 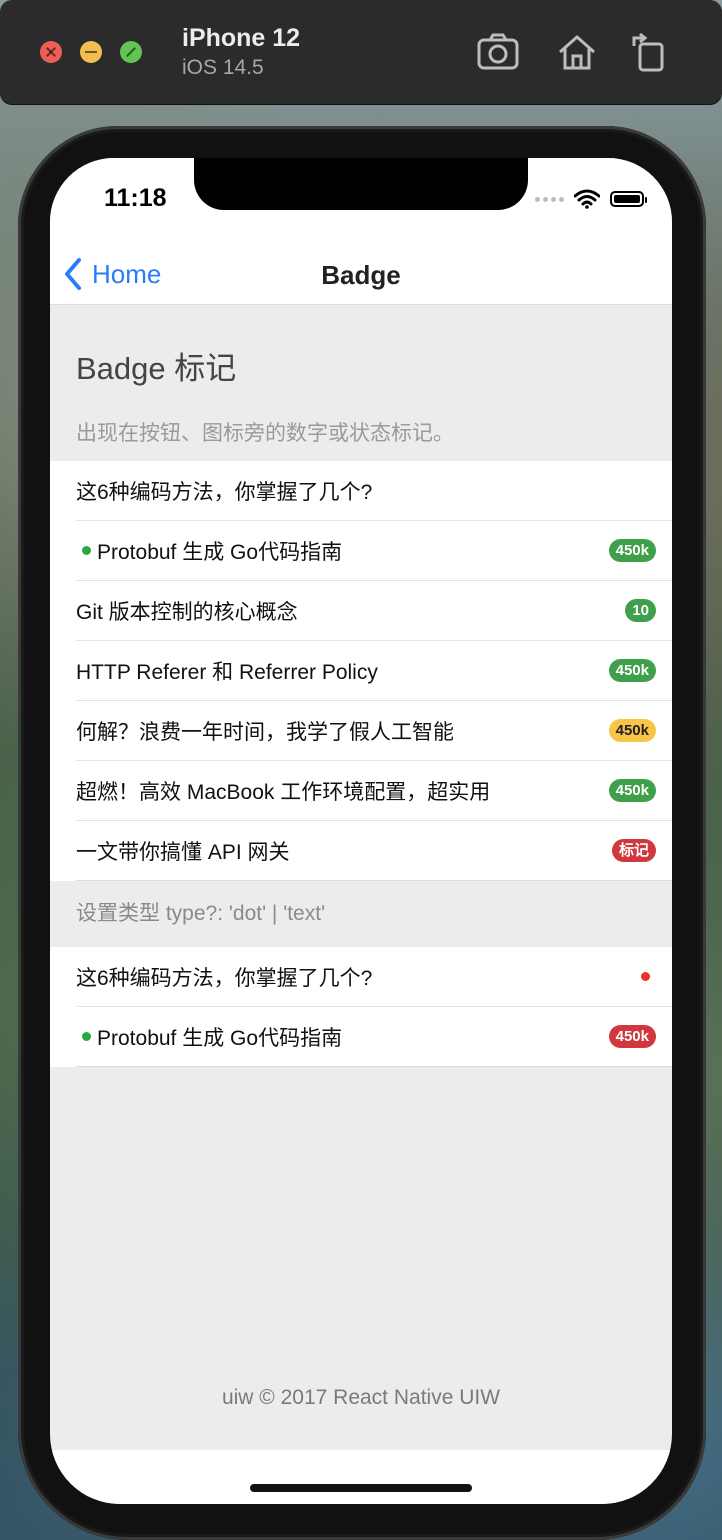 What do you see at coordinates (633, 850) in the screenshot?
I see `badge: 标记` at bounding box center [633, 850].